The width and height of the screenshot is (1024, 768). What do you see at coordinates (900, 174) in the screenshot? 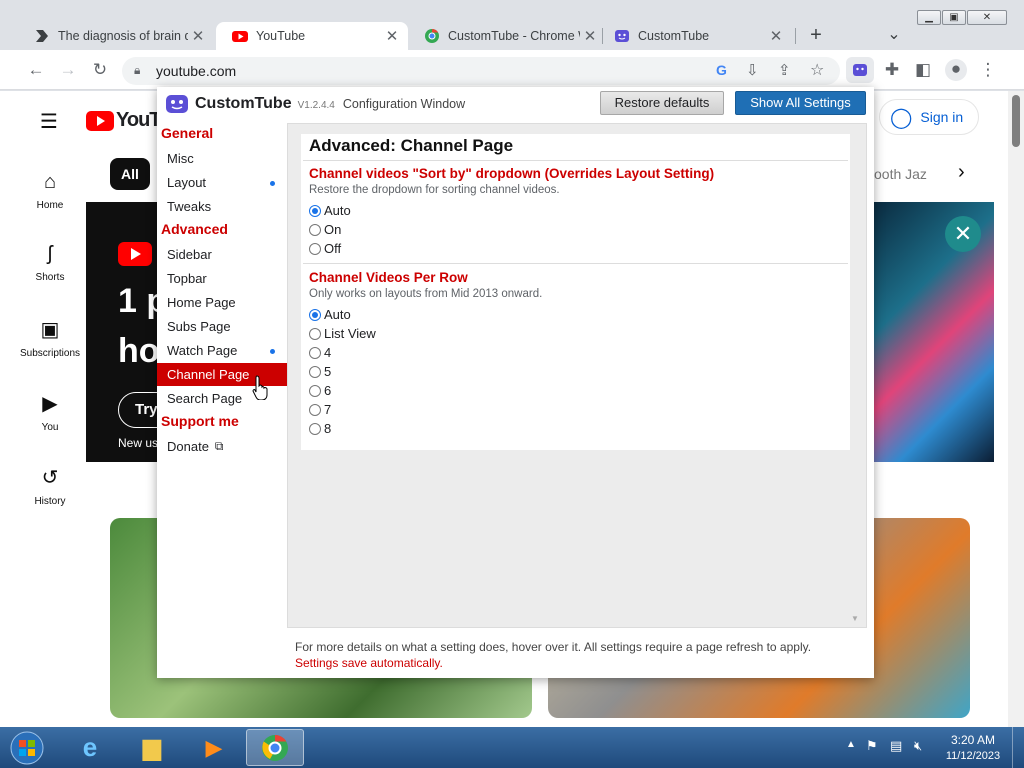
I see `chip-partial: ooth Jaz` at bounding box center [900, 174].